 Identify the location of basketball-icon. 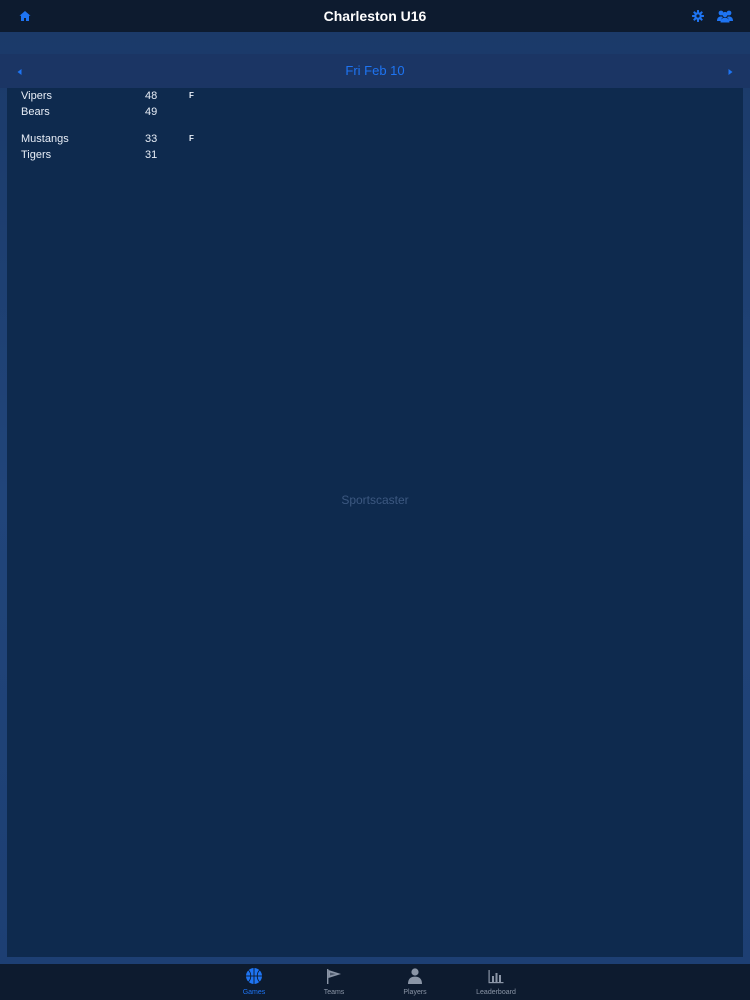
(254, 976).